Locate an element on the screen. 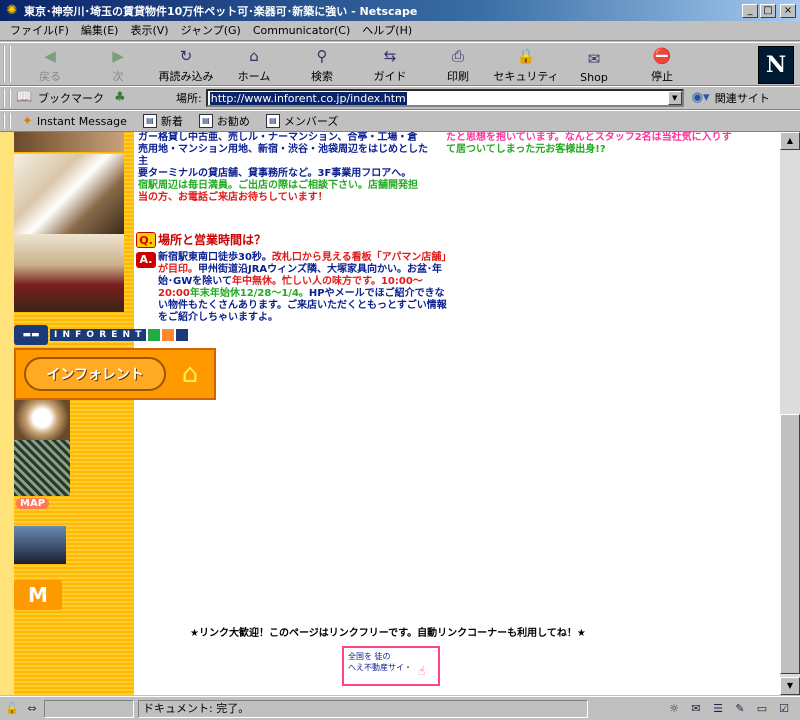 Image resolution: width=800 pixels, height=720 pixels. heart-badge-icon: M is located at coordinates (38, 595).